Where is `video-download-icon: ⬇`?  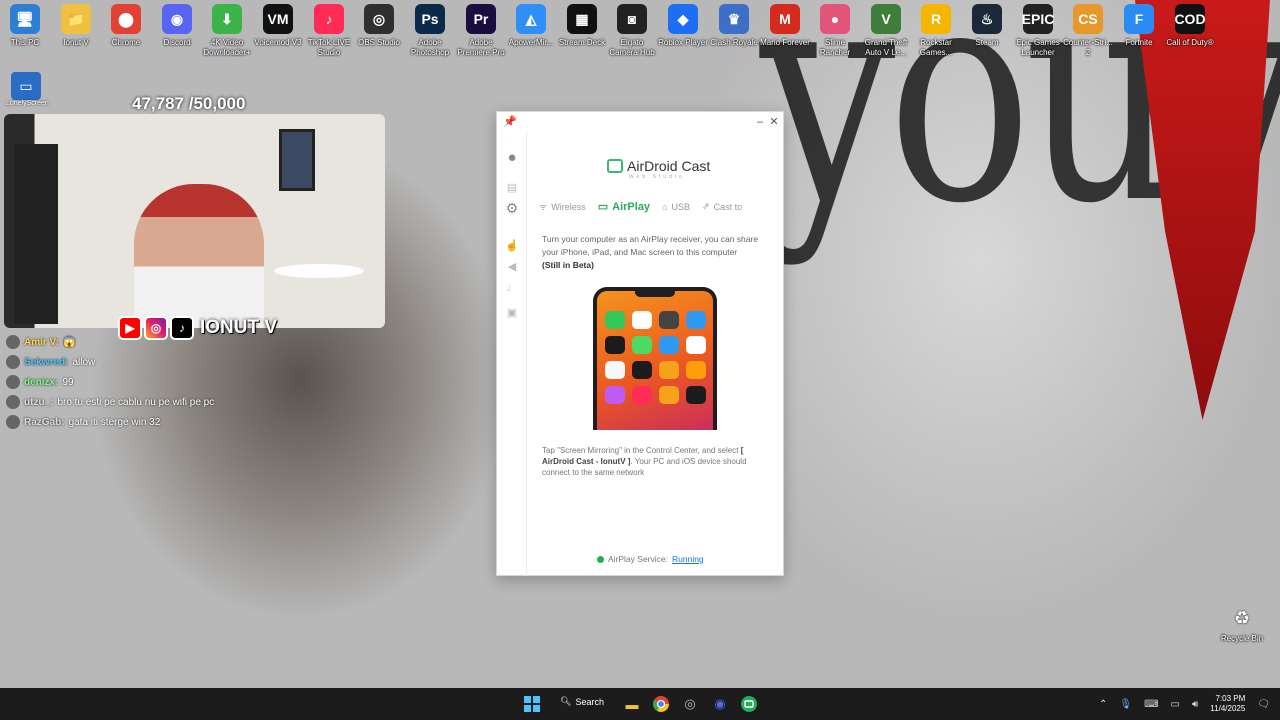
video-download-icon: ⬇ is located at coordinates (227, 19).